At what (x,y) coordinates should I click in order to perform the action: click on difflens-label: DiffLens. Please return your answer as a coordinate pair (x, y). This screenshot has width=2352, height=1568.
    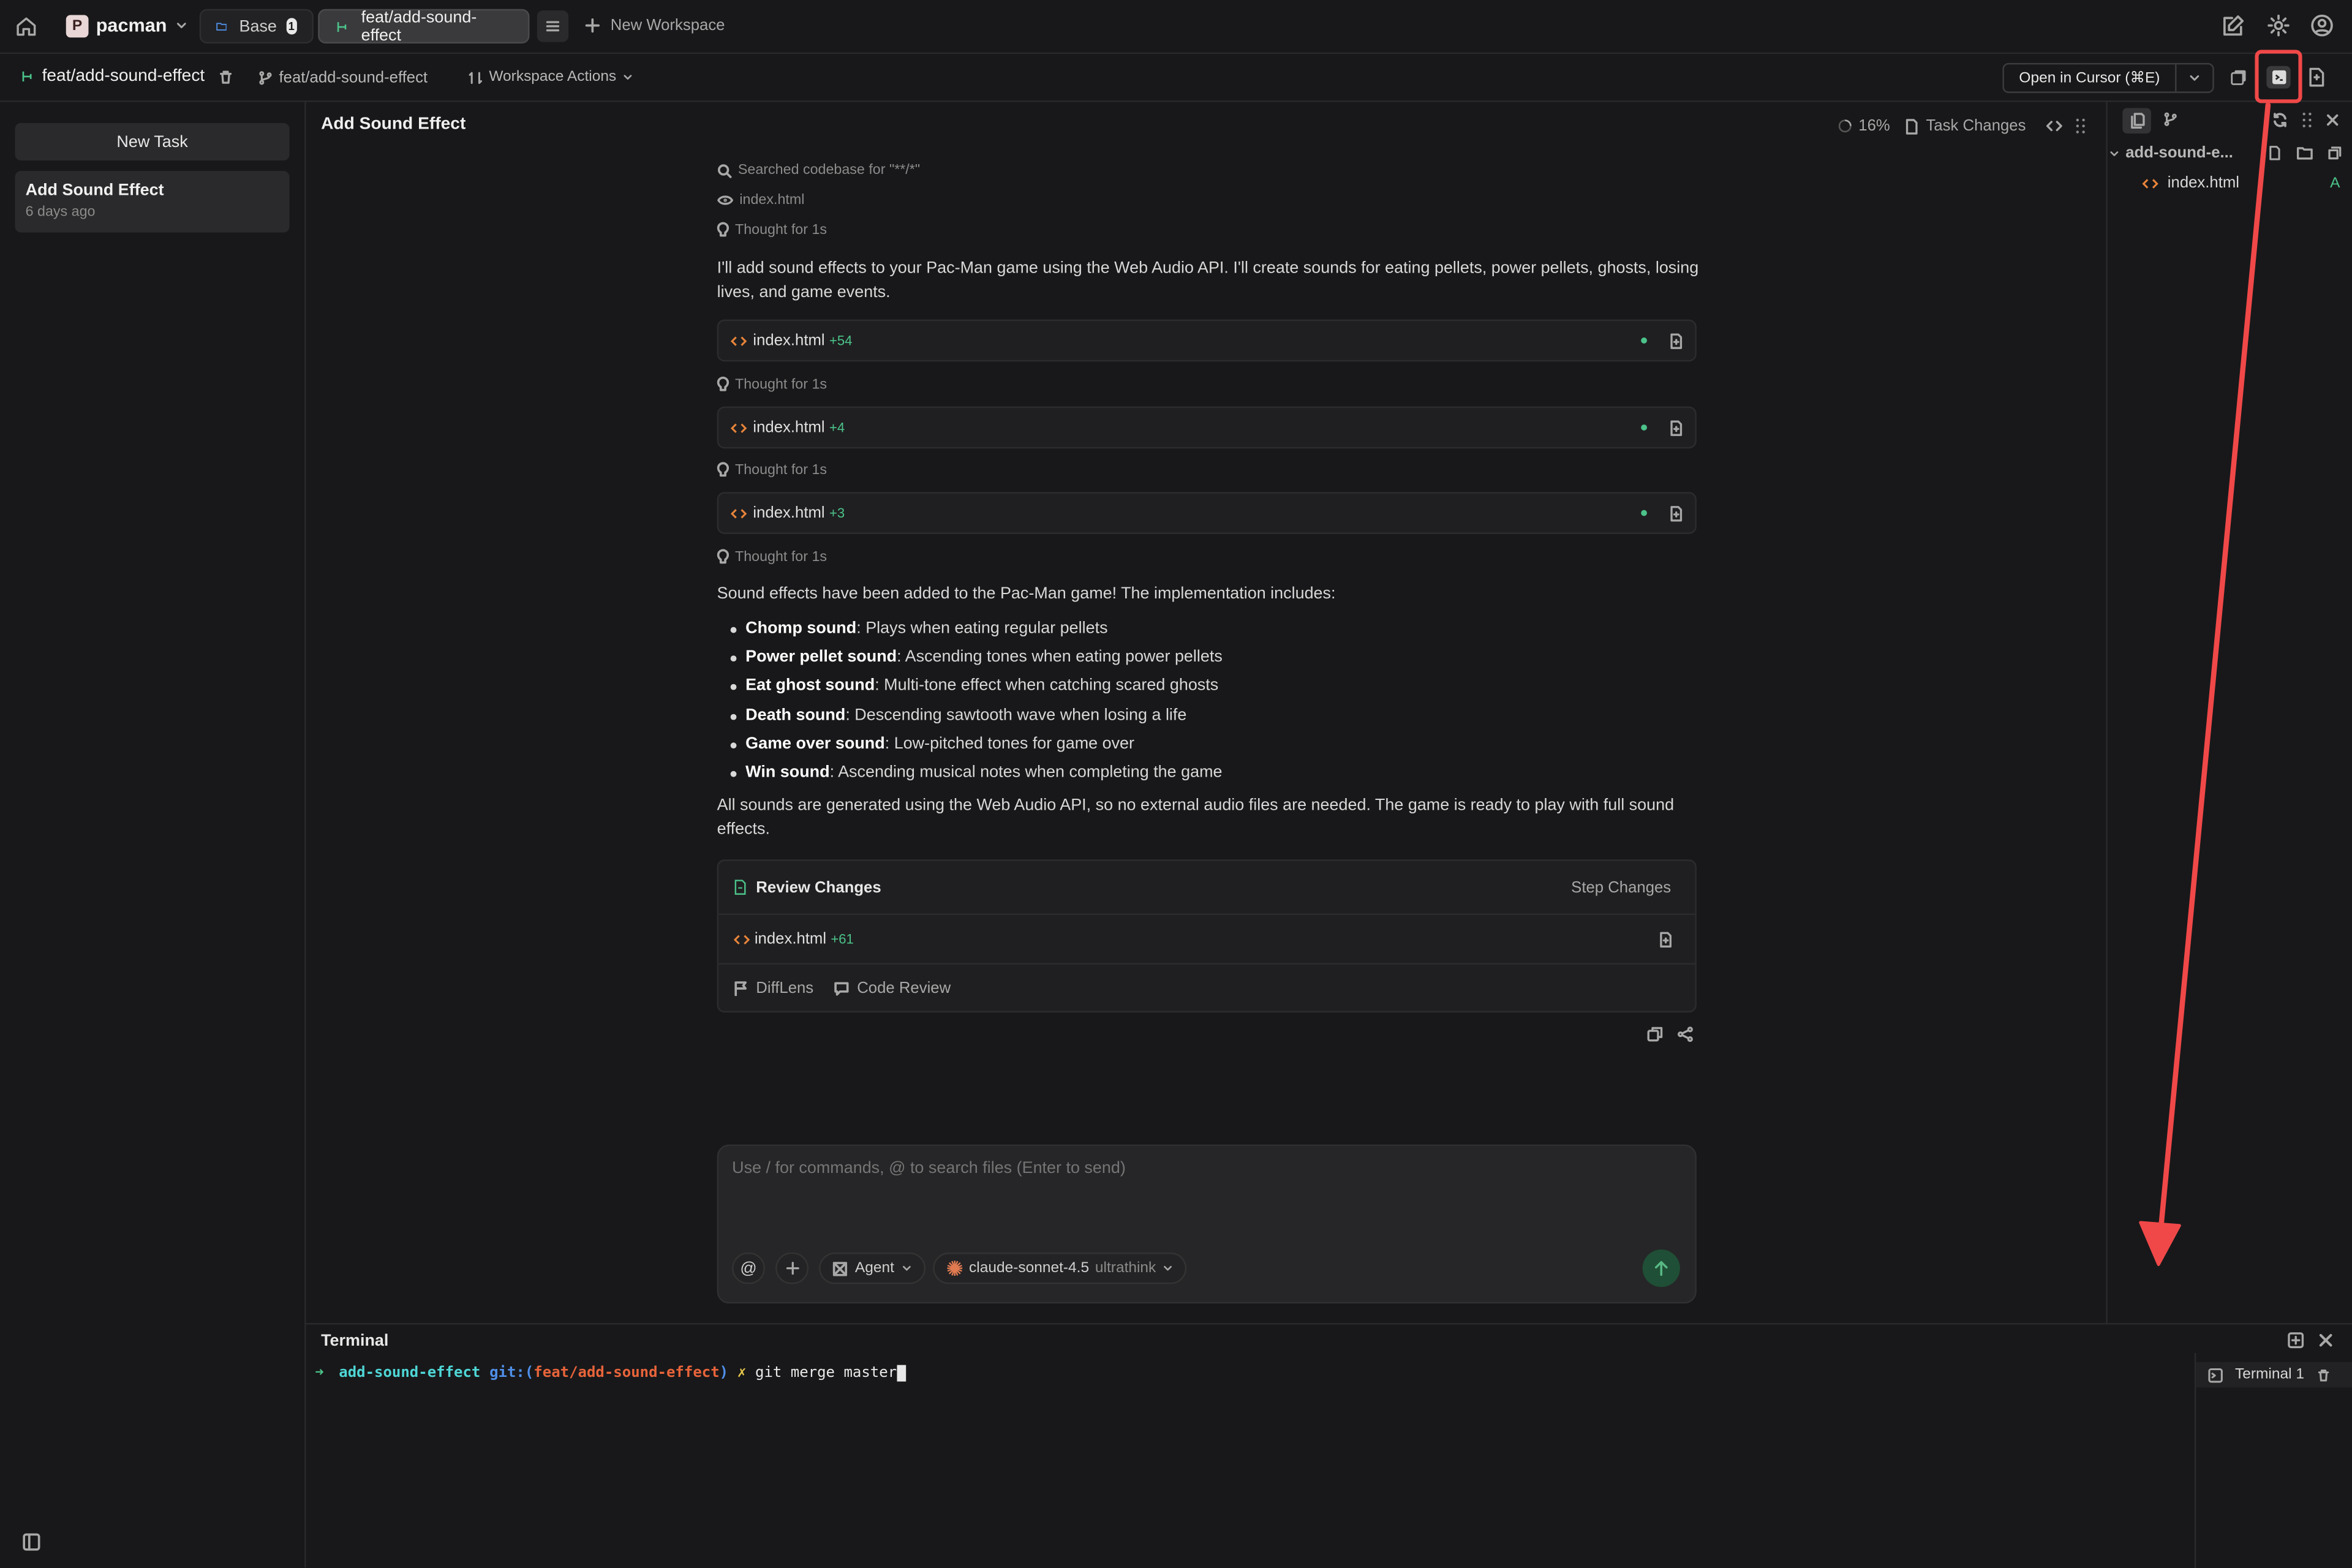
    Looking at the image, I should click on (785, 987).